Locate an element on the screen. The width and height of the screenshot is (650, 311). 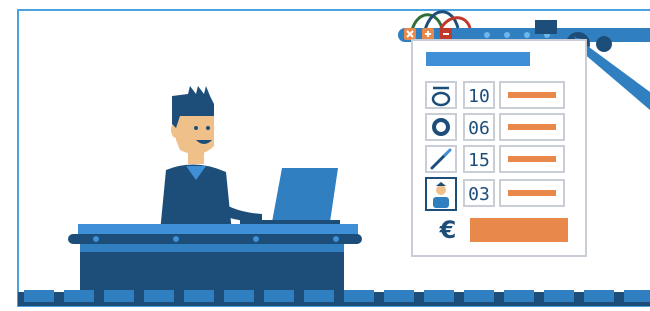
floor-conveyor is located at coordinates (334, 298).